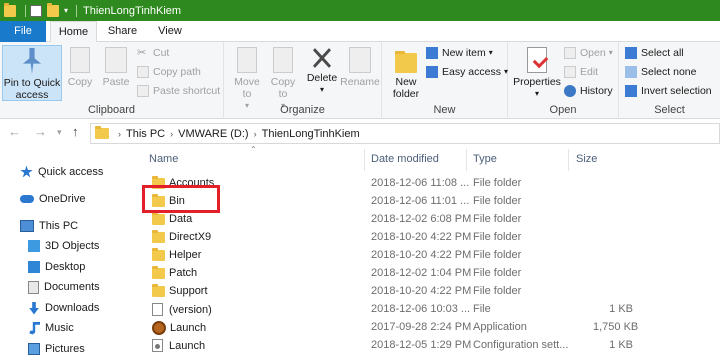 This screenshot has width=720, height=359. What do you see at coordinates (36, 10) in the screenshot?
I see `properties-quick-icon` at bounding box center [36, 10].